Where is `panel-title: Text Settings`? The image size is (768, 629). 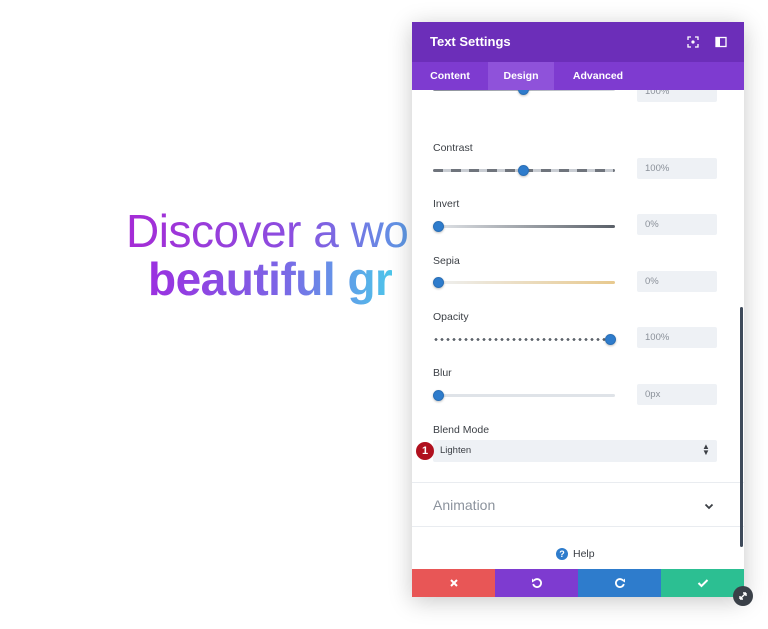
panel-title: Text Settings is located at coordinates (470, 41).